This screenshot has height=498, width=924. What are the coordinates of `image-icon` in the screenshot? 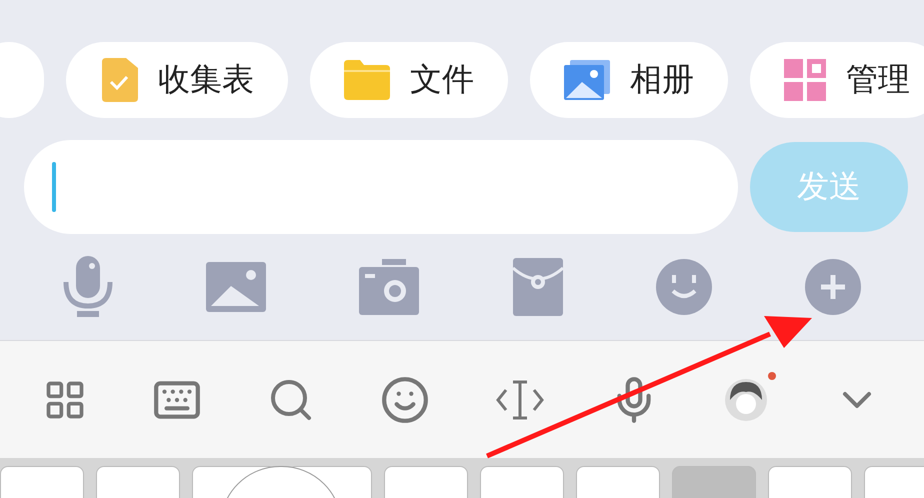 It's located at (236, 287).